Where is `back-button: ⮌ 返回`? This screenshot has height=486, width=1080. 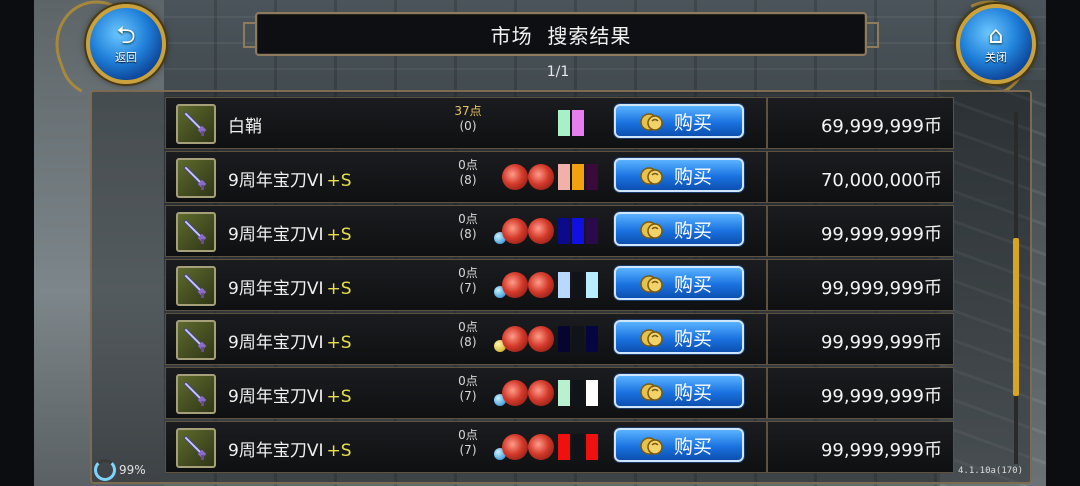 back-button: ⮌ 返回 is located at coordinates (126, 44).